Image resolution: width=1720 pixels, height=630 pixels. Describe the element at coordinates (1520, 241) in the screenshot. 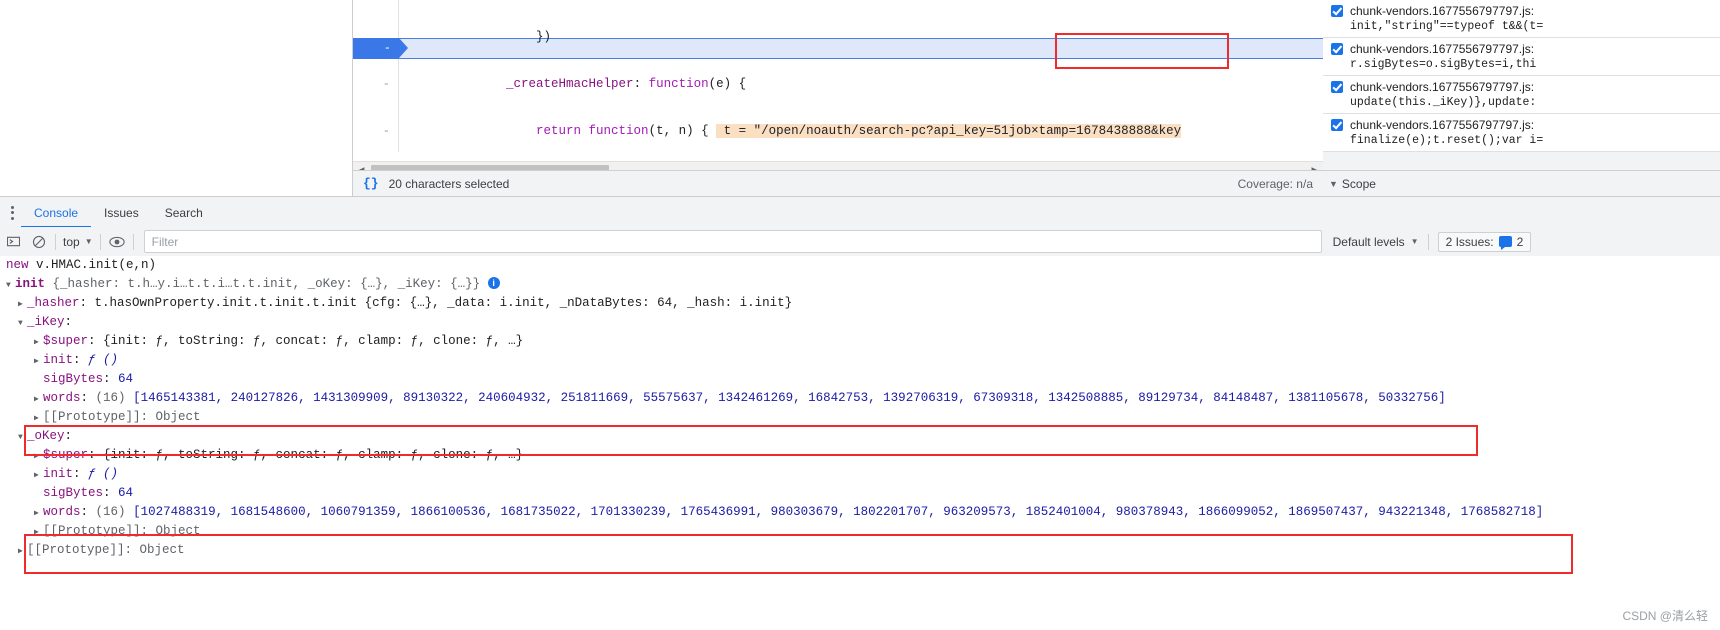

I see `issues-count: 2` at that location.